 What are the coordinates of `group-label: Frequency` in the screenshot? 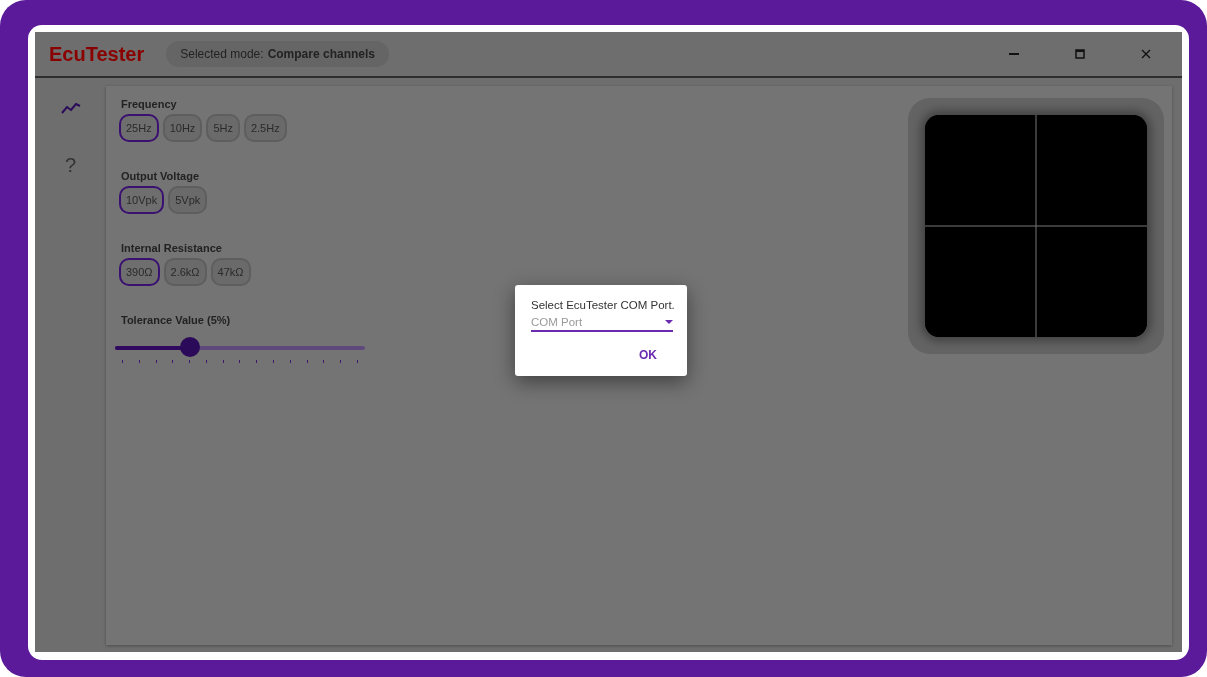 It's located at (149, 104).